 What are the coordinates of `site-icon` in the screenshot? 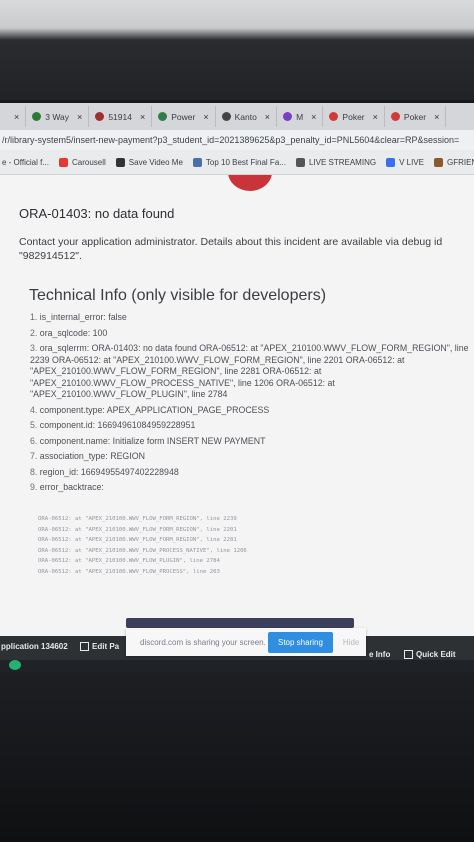 It's located at (197, 162).